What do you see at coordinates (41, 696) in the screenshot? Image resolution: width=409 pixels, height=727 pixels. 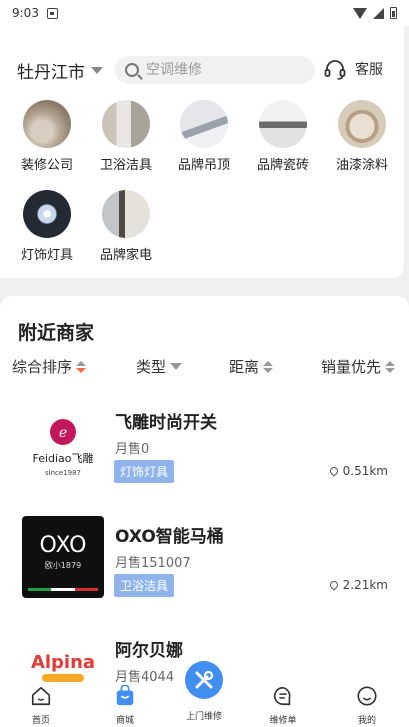 I see `home-icon` at bounding box center [41, 696].